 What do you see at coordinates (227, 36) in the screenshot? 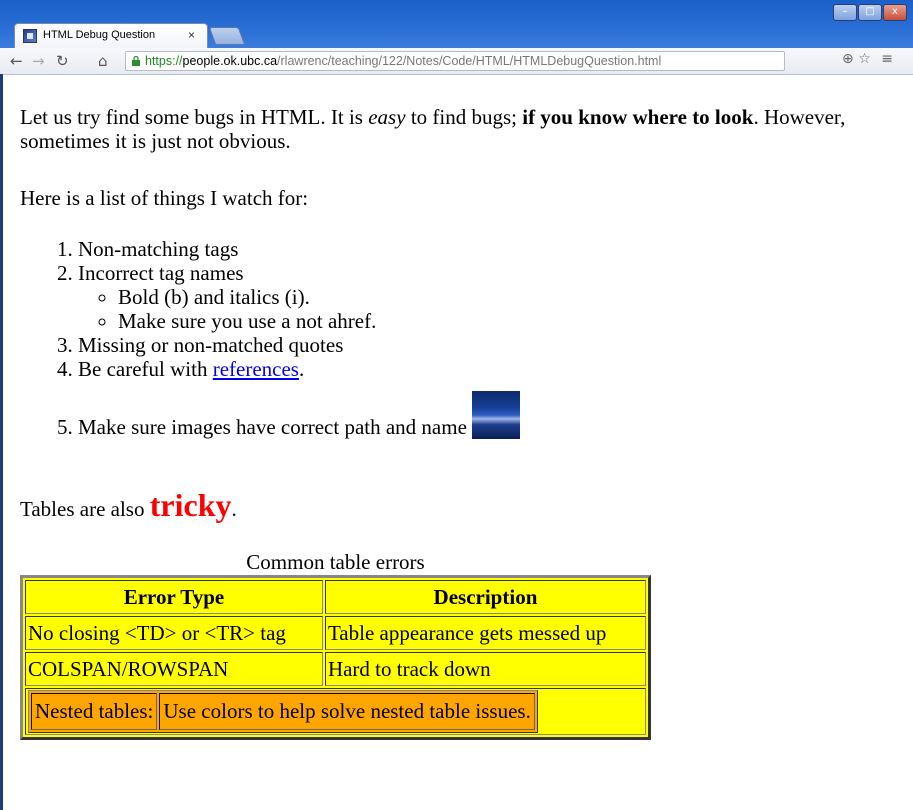
I see `new-tab-button` at bounding box center [227, 36].